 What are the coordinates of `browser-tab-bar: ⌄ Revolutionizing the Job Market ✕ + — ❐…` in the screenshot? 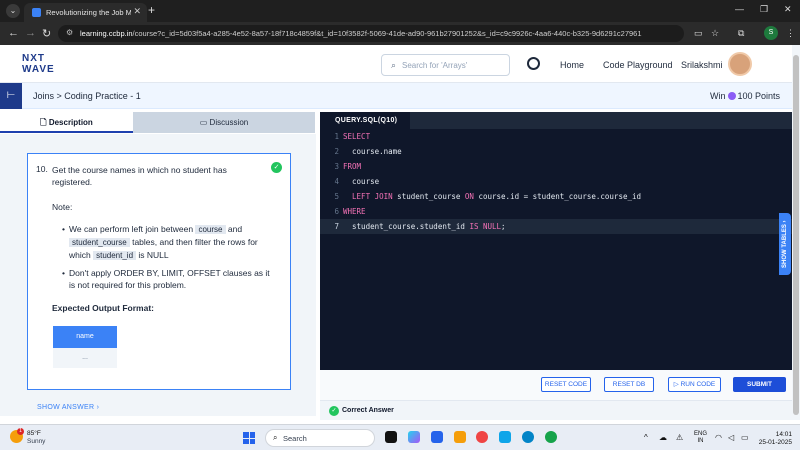 It's located at (400, 11).